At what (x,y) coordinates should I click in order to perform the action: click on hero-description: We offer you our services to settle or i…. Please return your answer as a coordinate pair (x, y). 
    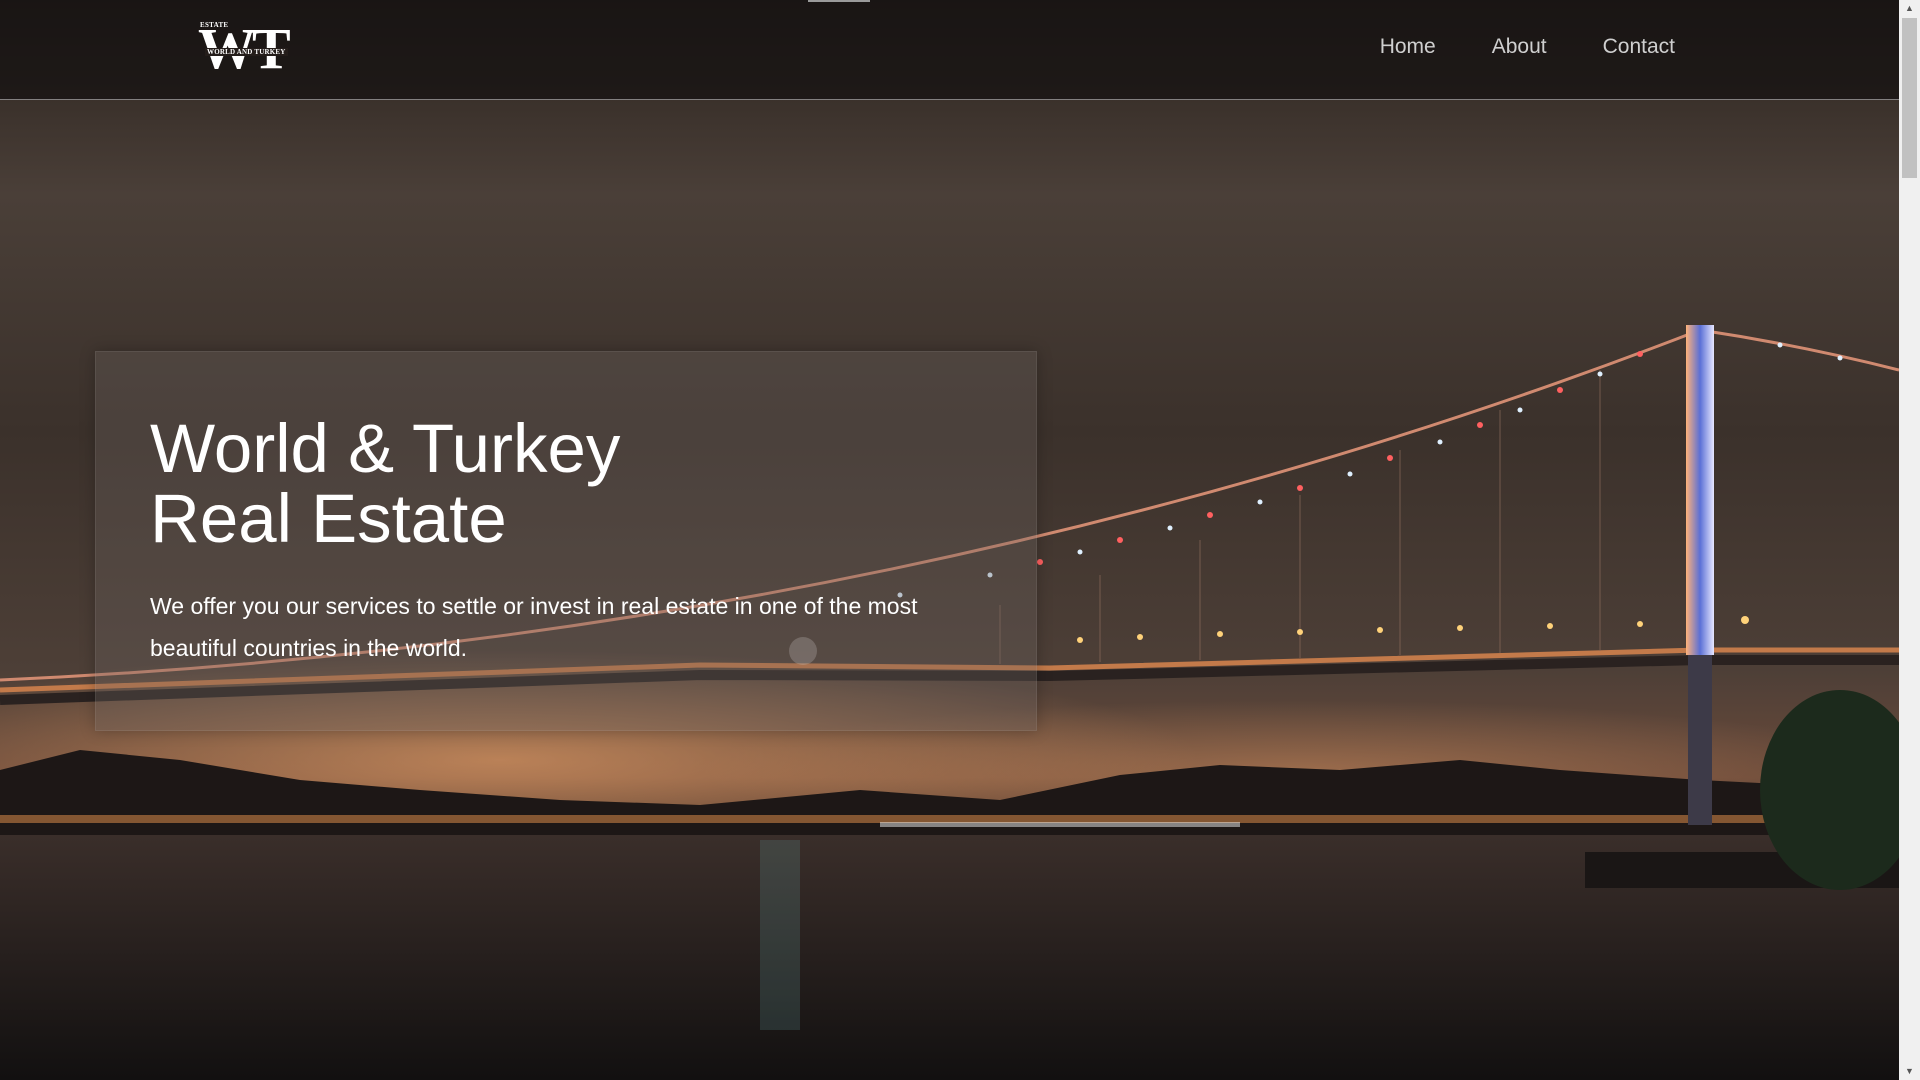
    Looking at the image, I should click on (534, 627).